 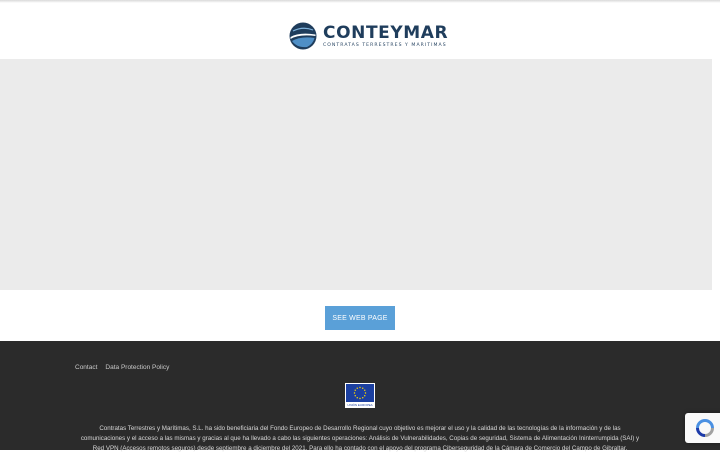 I want to click on eu-flag-icon, so click(x=360, y=393).